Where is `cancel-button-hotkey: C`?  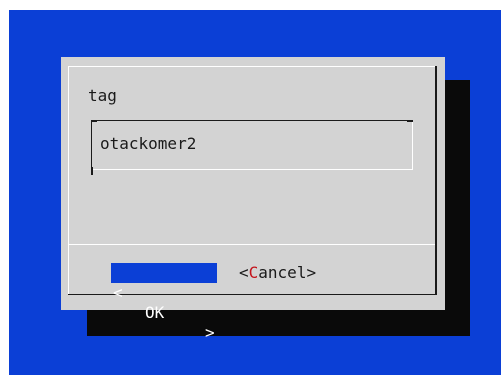
cancel-button-hotkey: C is located at coordinates (253, 272).